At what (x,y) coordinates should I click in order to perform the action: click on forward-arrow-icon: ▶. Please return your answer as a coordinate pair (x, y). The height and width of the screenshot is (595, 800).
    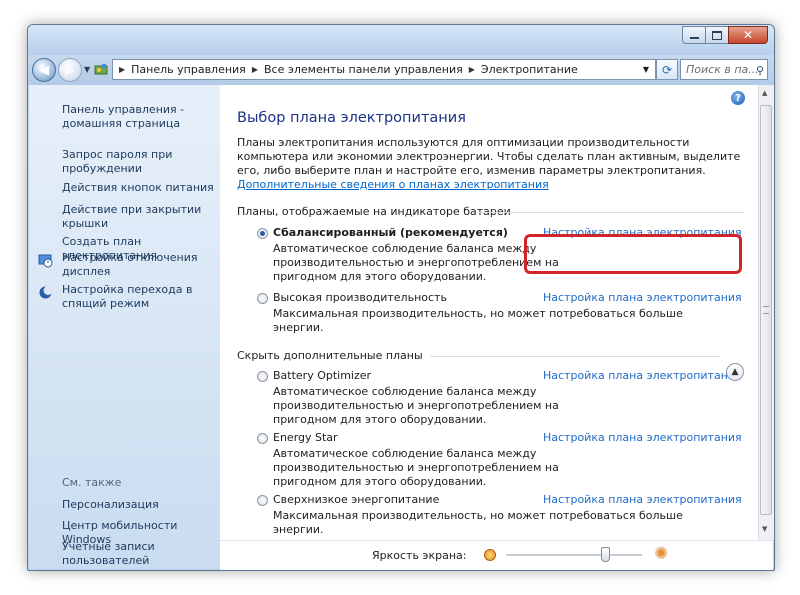
    Looking at the image, I should click on (70, 70).